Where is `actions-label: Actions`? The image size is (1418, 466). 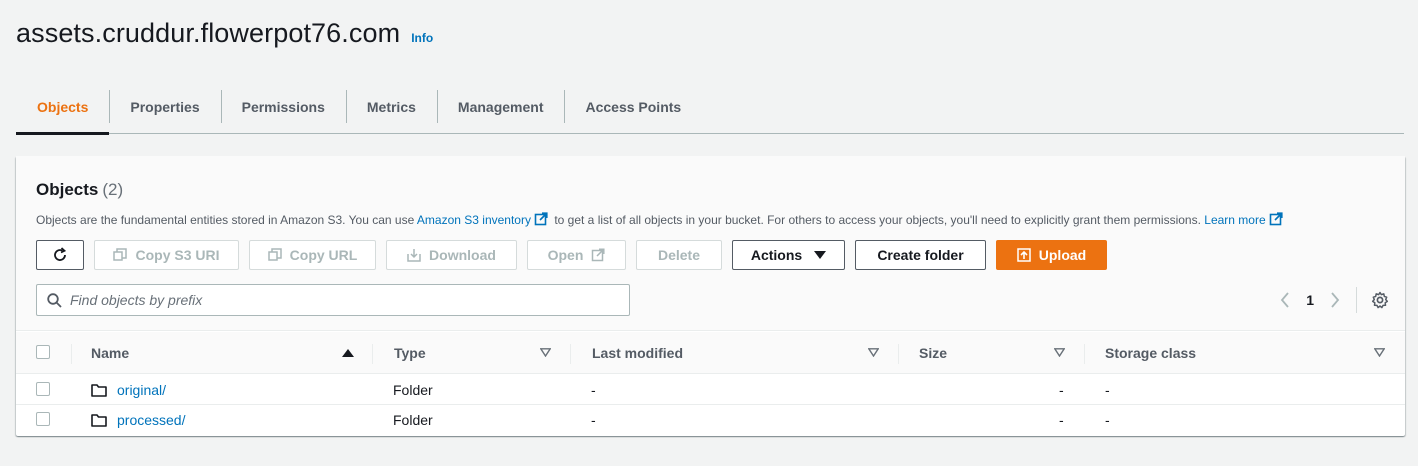
actions-label: Actions is located at coordinates (776, 255).